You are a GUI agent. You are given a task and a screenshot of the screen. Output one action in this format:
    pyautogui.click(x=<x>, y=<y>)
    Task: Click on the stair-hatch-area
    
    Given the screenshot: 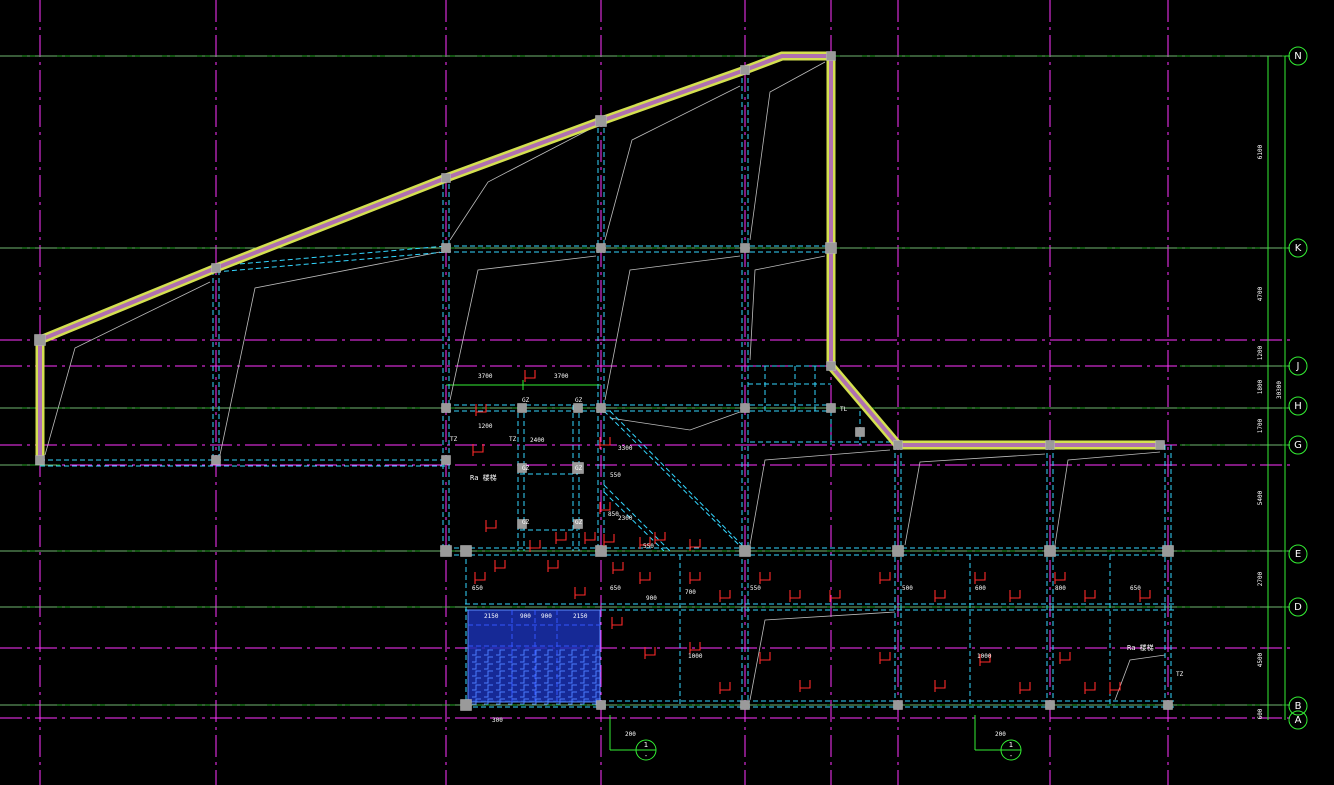 What is the action you would take?
    pyautogui.click(x=534, y=657)
    